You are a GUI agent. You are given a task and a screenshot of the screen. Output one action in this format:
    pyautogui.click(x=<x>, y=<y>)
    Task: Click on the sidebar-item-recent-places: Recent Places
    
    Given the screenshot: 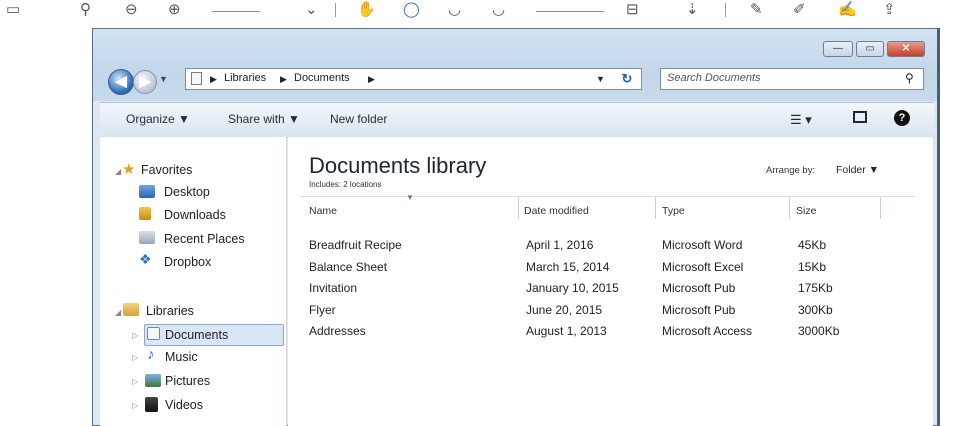 What is the action you would take?
    pyautogui.click(x=204, y=239)
    